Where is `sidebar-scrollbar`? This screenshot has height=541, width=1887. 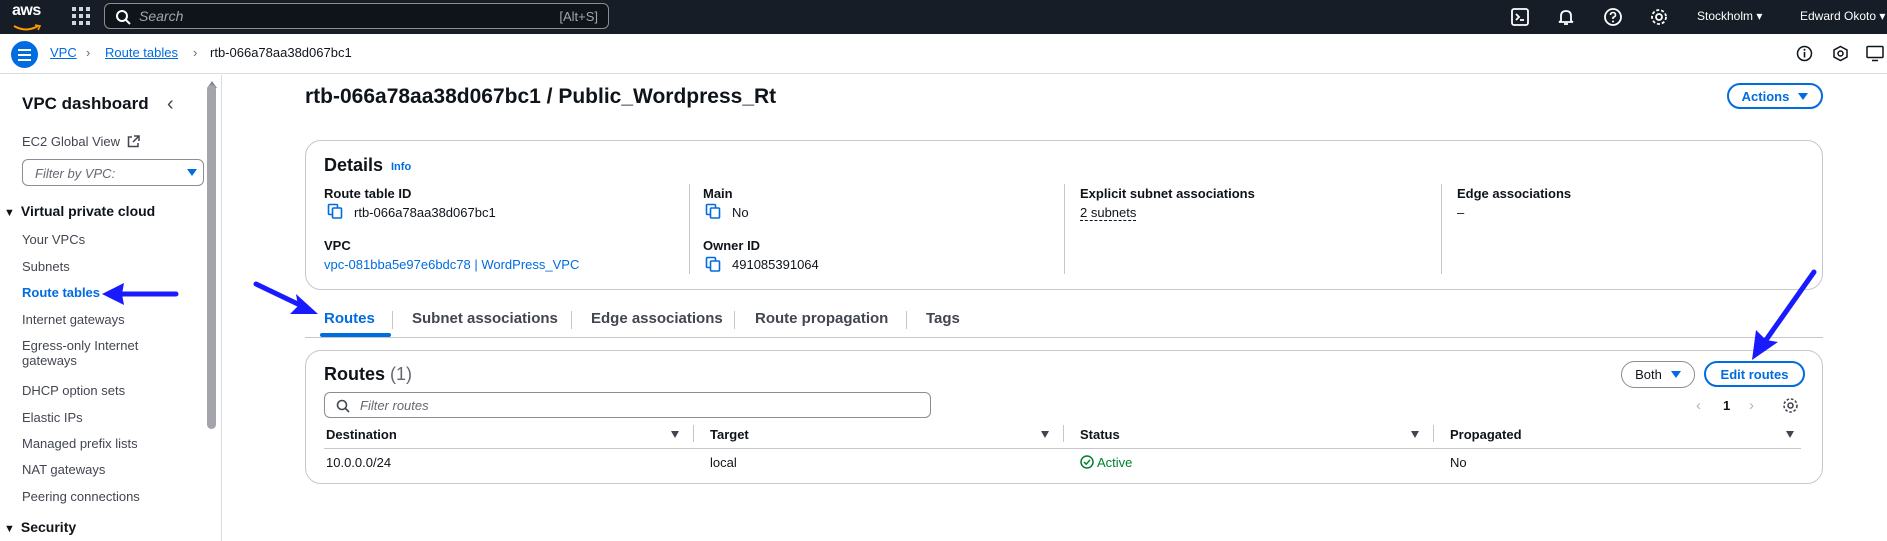
sidebar-scrollbar is located at coordinates (211, 257).